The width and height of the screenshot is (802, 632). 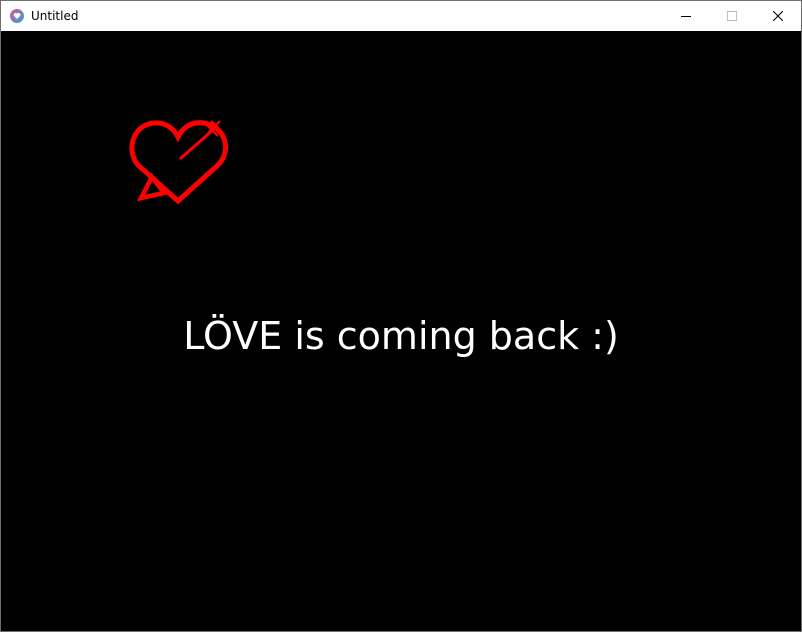 I want to click on close-icon, so click(x=778, y=16).